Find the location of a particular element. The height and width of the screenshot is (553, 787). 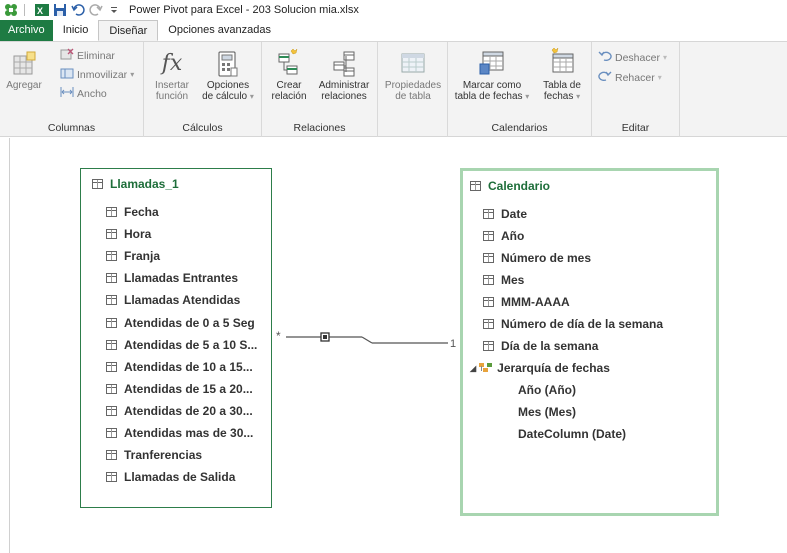

mark-date-table-icon is located at coordinates (491, 63).